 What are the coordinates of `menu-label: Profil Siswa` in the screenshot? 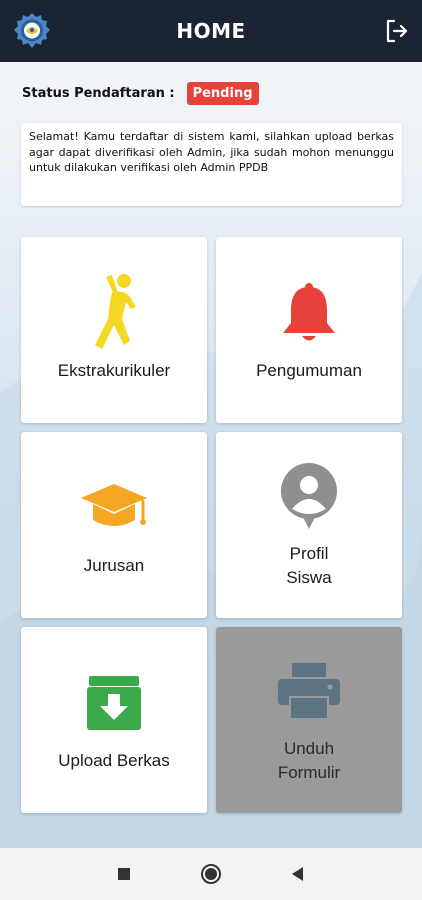 It's located at (308, 566).